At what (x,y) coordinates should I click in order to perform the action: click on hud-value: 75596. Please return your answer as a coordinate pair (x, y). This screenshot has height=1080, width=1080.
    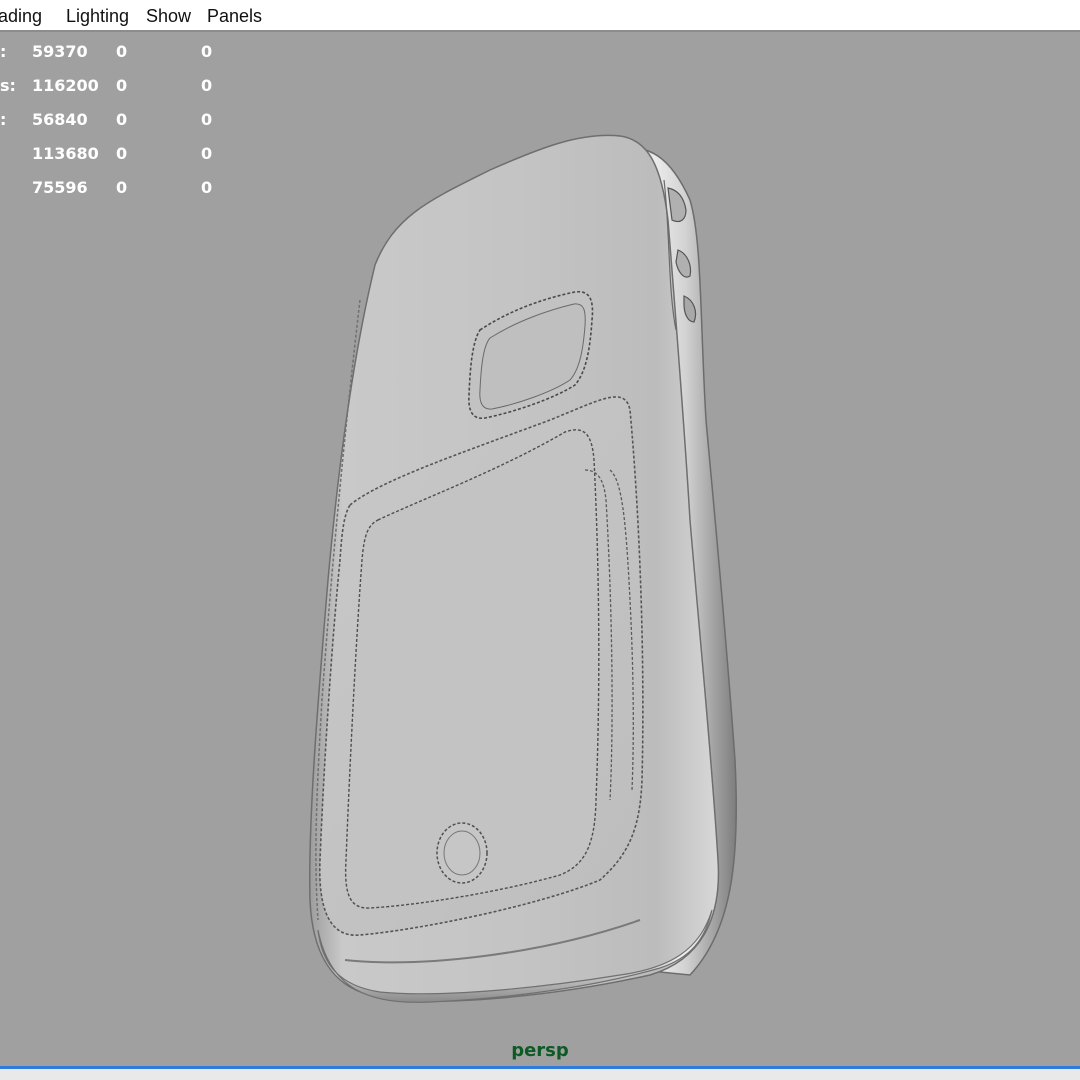
    Looking at the image, I should click on (60, 187).